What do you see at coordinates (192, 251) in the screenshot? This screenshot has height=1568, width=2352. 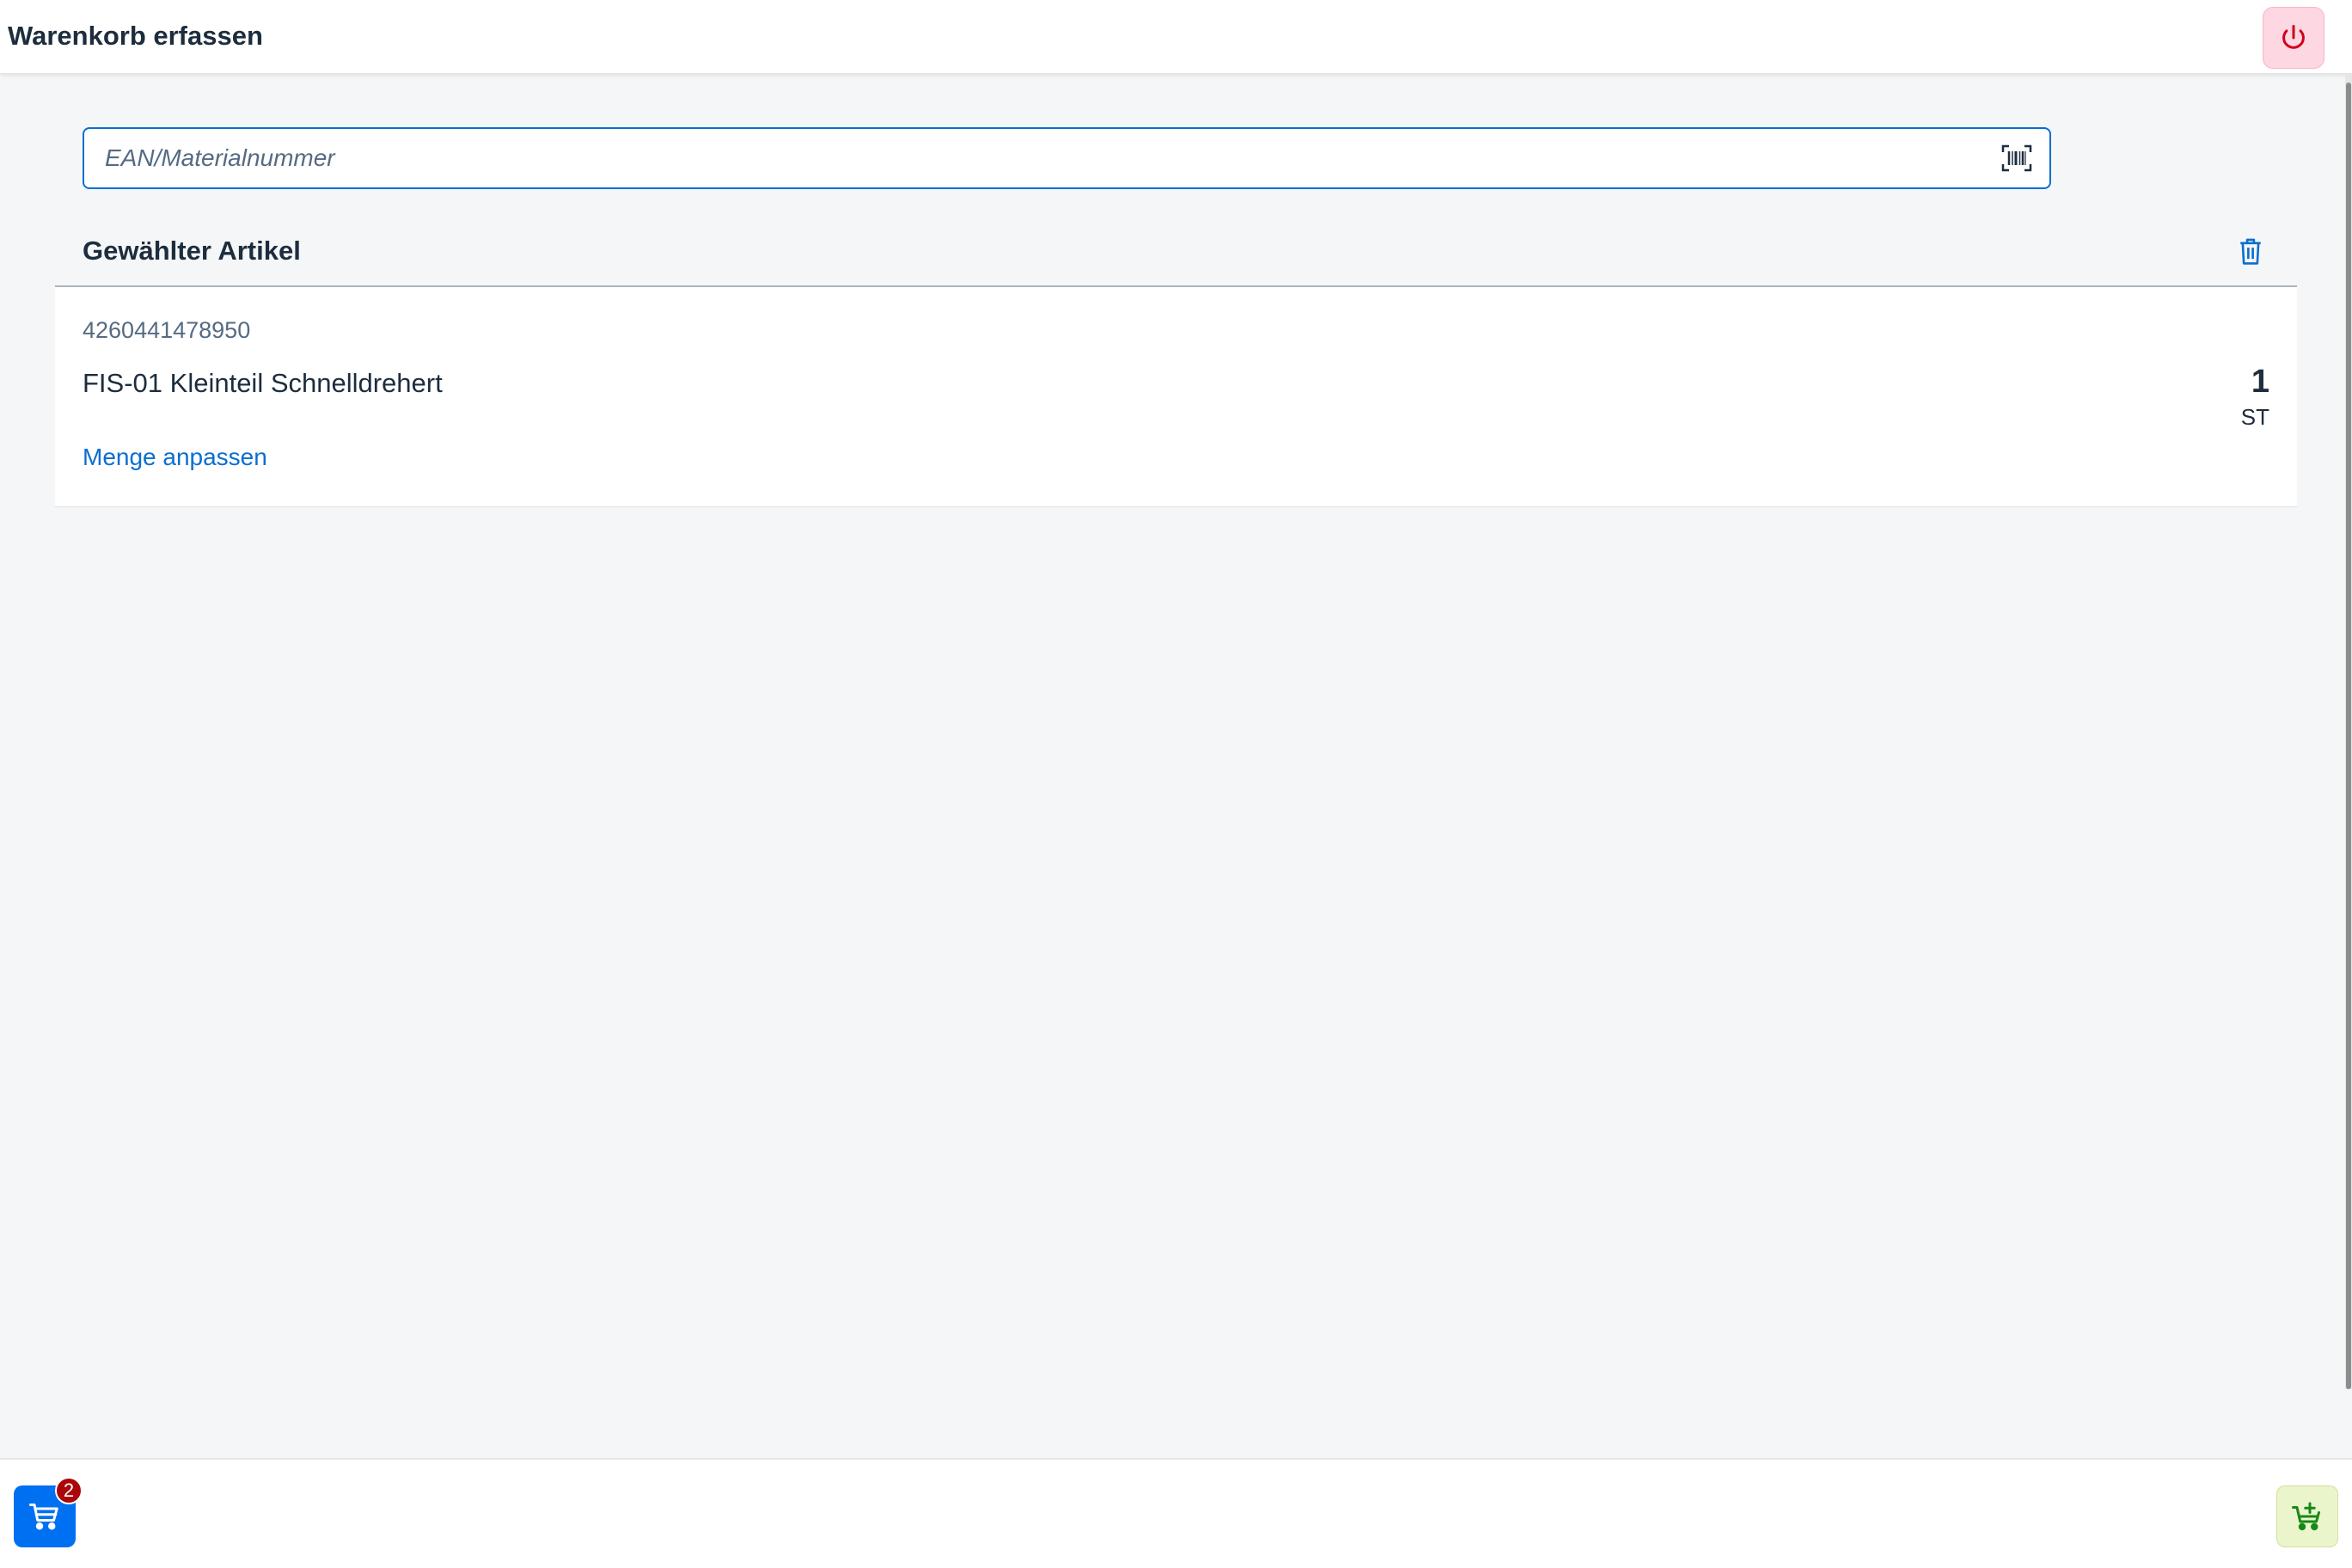 I see `section-title: Gewählter Artikel` at bounding box center [192, 251].